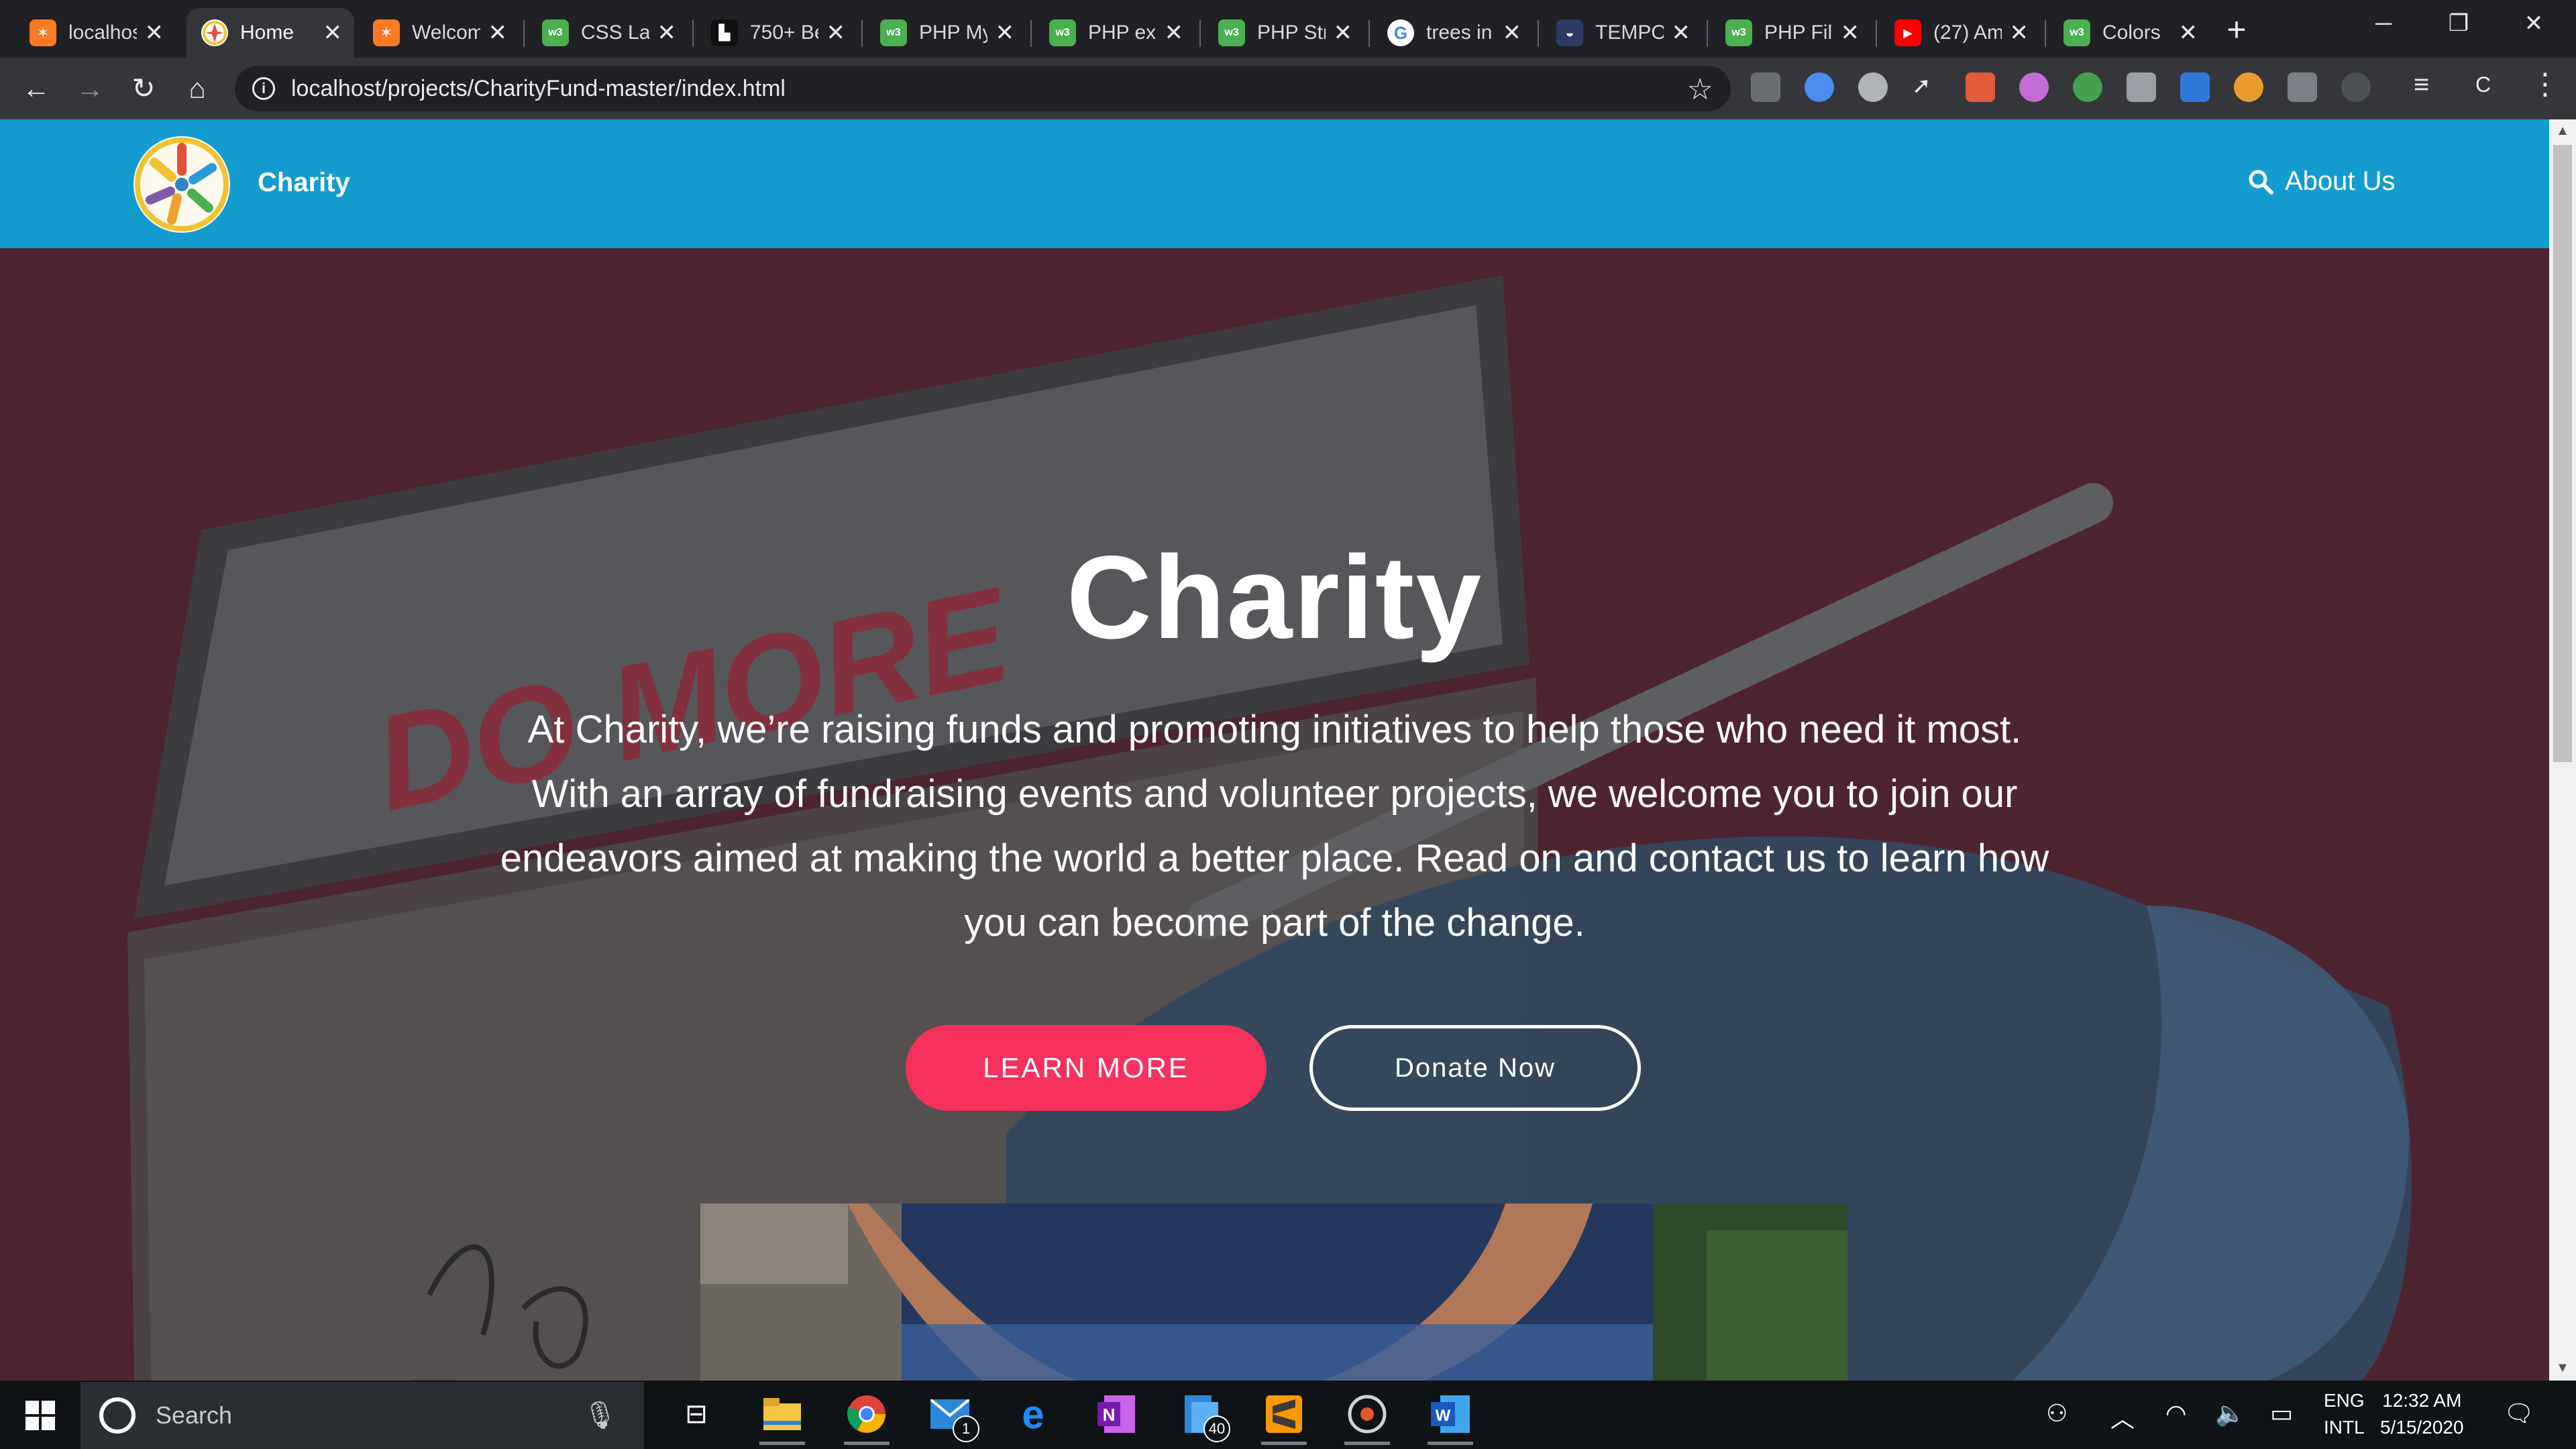 The width and height of the screenshot is (2576, 1449). What do you see at coordinates (1960, 33) in the screenshot?
I see `tab-youtube: ▶ (27) Amazing ✕` at bounding box center [1960, 33].